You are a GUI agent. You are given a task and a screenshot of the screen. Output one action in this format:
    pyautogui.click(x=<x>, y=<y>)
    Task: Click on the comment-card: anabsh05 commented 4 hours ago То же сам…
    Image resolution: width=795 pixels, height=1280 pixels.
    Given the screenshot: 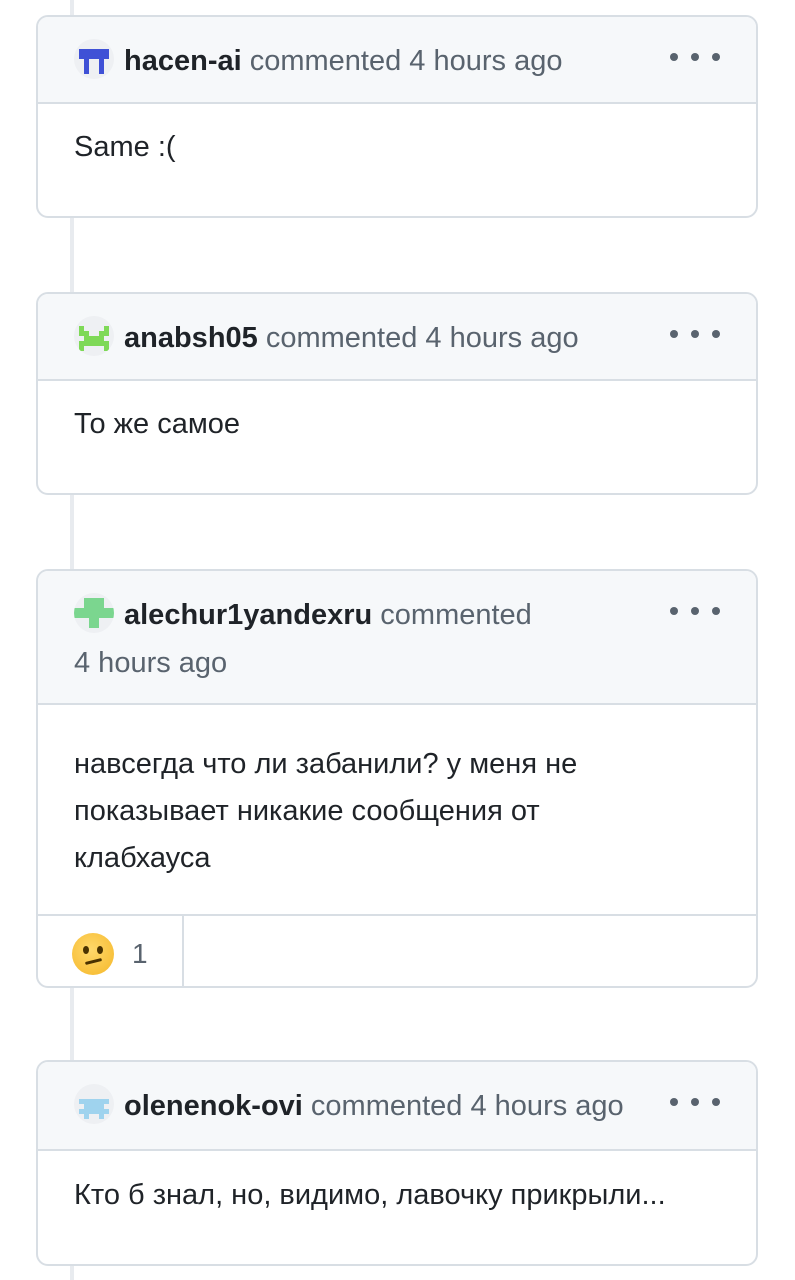 What is the action you would take?
    pyautogui.click(x=397, y=393)
    